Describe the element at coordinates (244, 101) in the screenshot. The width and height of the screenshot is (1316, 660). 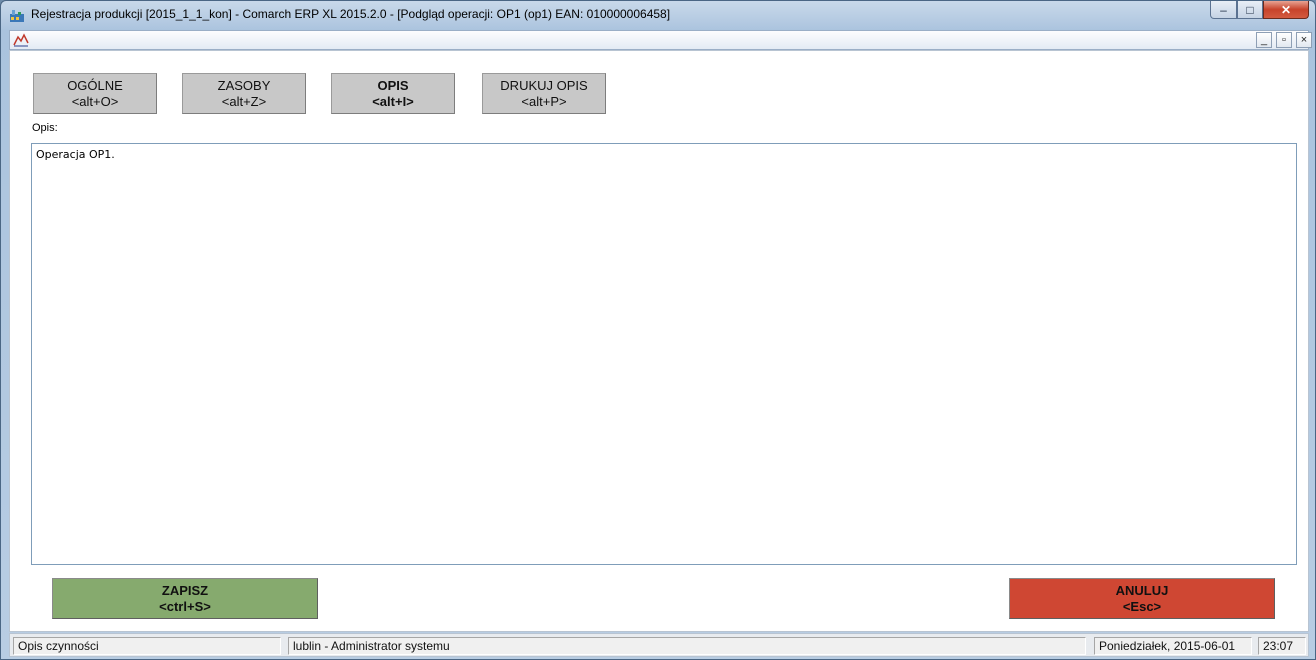
I see `tab-shortcut: <alt+Z>` at that location.